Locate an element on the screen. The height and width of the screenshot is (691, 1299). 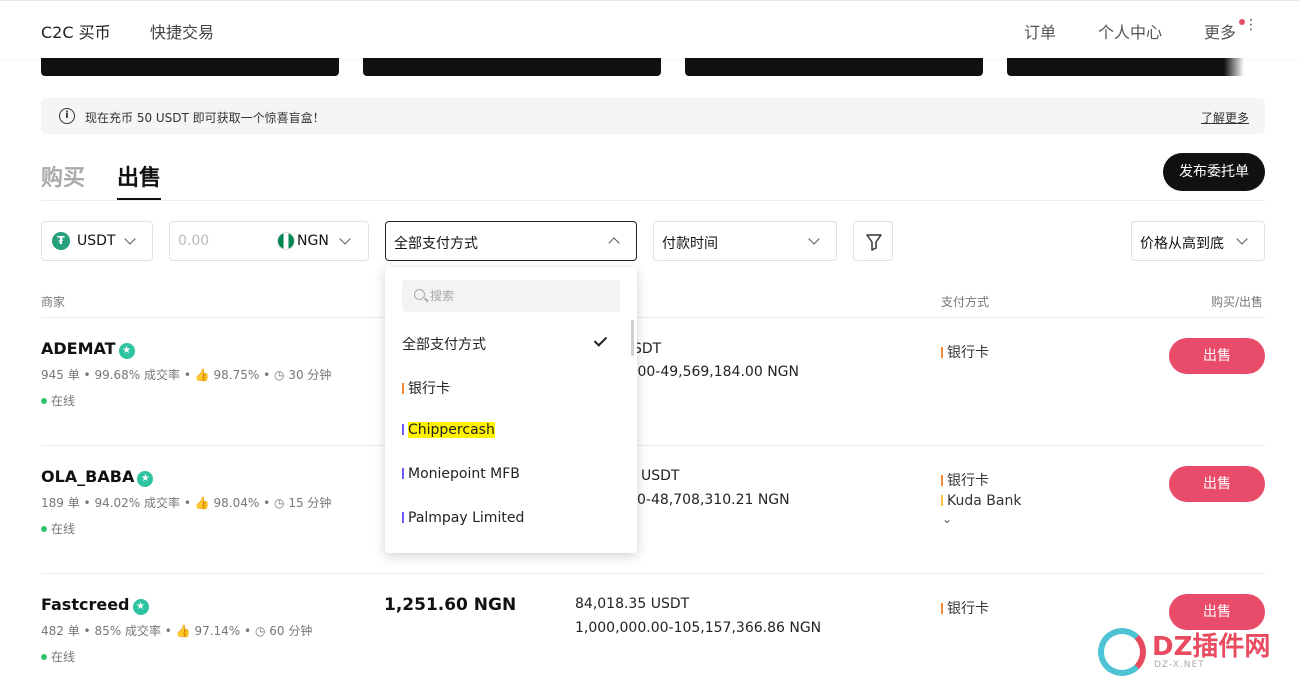
available-amount: SDT is located at coordinates (647, 349).